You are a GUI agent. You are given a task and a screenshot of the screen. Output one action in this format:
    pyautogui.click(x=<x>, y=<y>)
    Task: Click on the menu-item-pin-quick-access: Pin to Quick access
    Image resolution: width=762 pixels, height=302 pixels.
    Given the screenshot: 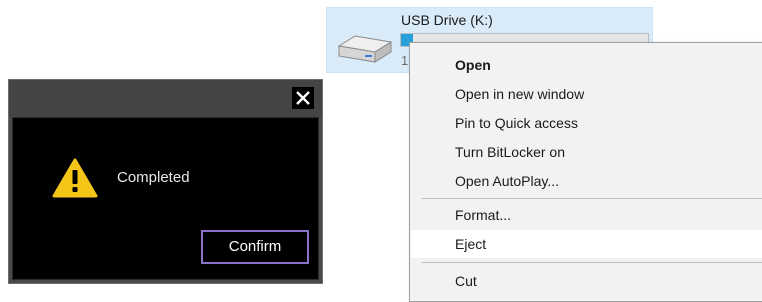 What is the action you would take?
    pyautogui.click(x=586, y=123)
    